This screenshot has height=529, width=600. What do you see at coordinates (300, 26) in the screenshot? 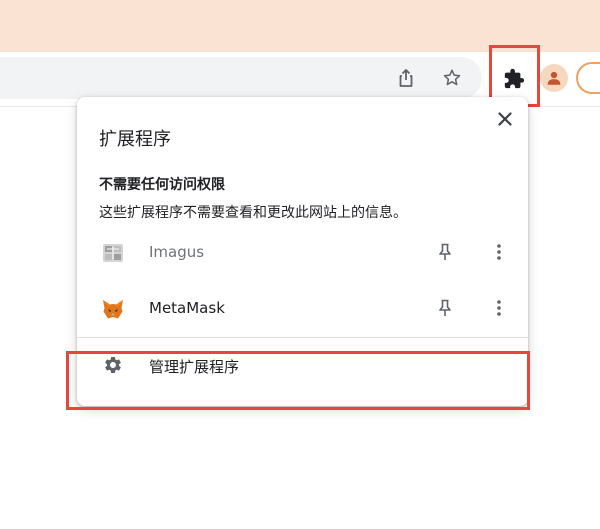
I see `browser-top-band` at bounding box center [300, 26].